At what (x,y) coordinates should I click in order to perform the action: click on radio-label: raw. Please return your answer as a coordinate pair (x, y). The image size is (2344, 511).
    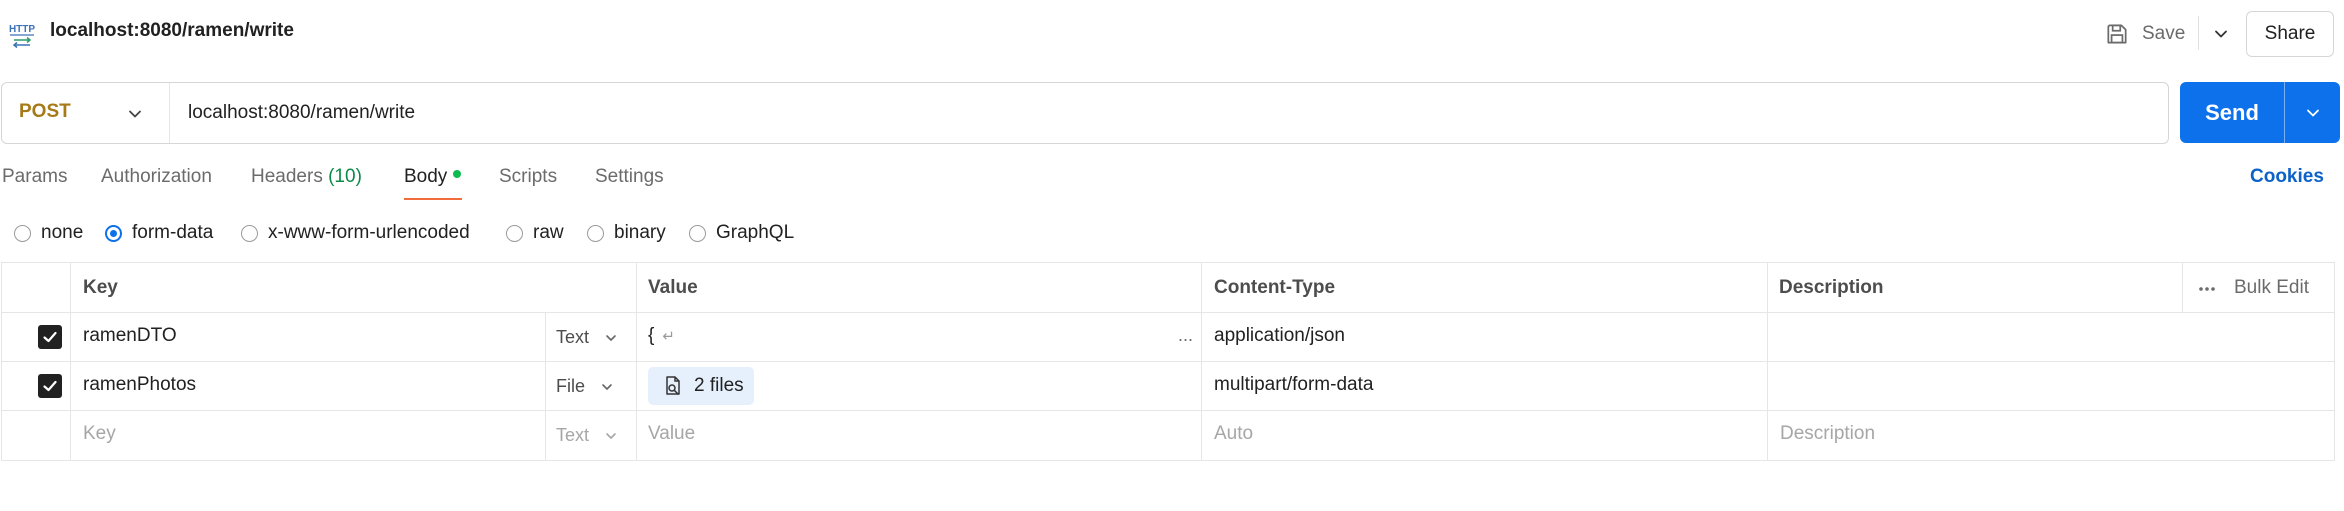
    Looking at the image, I should click on (548, 232).